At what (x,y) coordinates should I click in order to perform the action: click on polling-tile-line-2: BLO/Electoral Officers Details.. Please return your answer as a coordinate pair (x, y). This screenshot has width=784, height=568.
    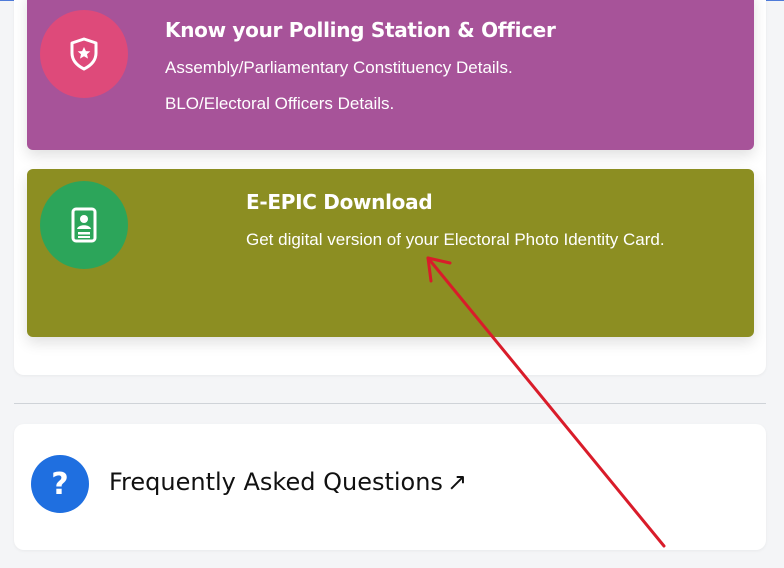
    Looking at the image, I should click on (280, 103).